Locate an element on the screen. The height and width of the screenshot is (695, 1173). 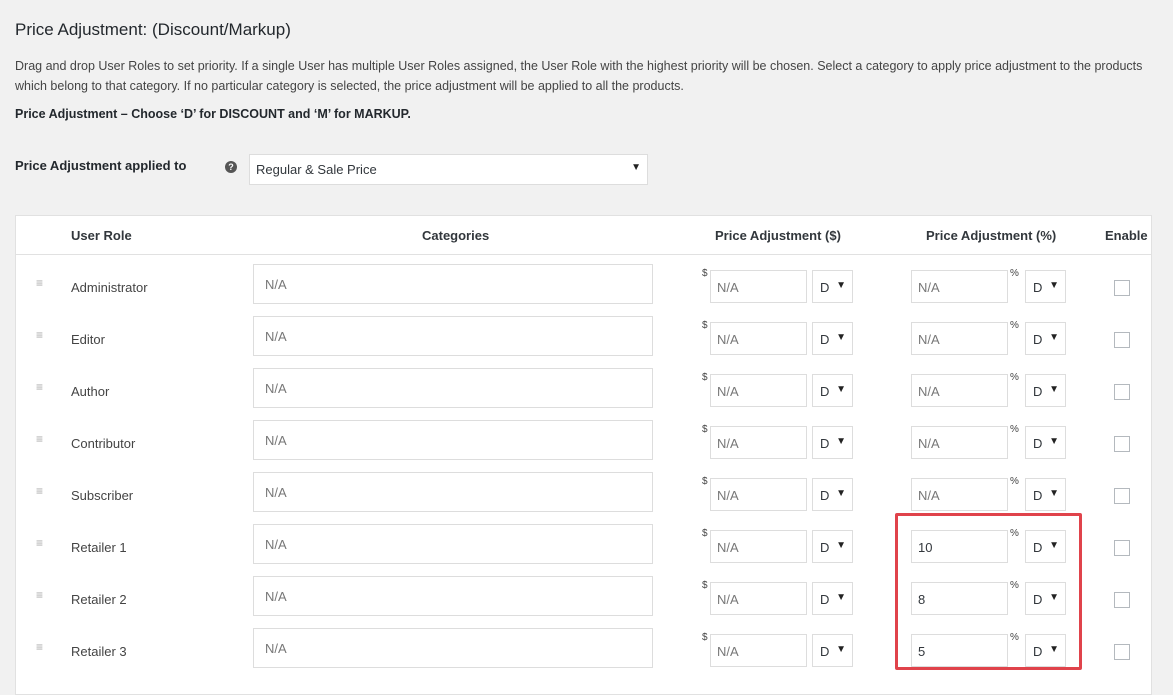
highlight-box is located at coordinates (988, 591).